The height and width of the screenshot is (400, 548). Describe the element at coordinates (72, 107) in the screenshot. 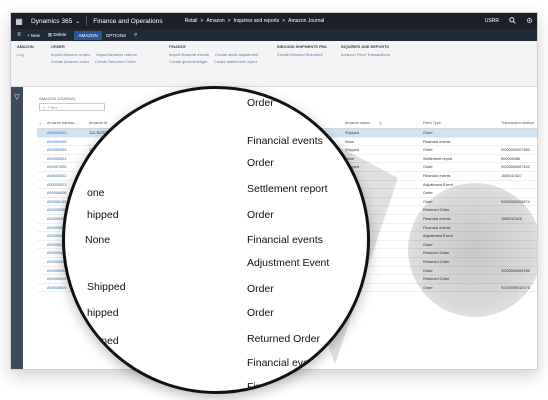

I see `filter-input: ⌕ Filter` at that location.